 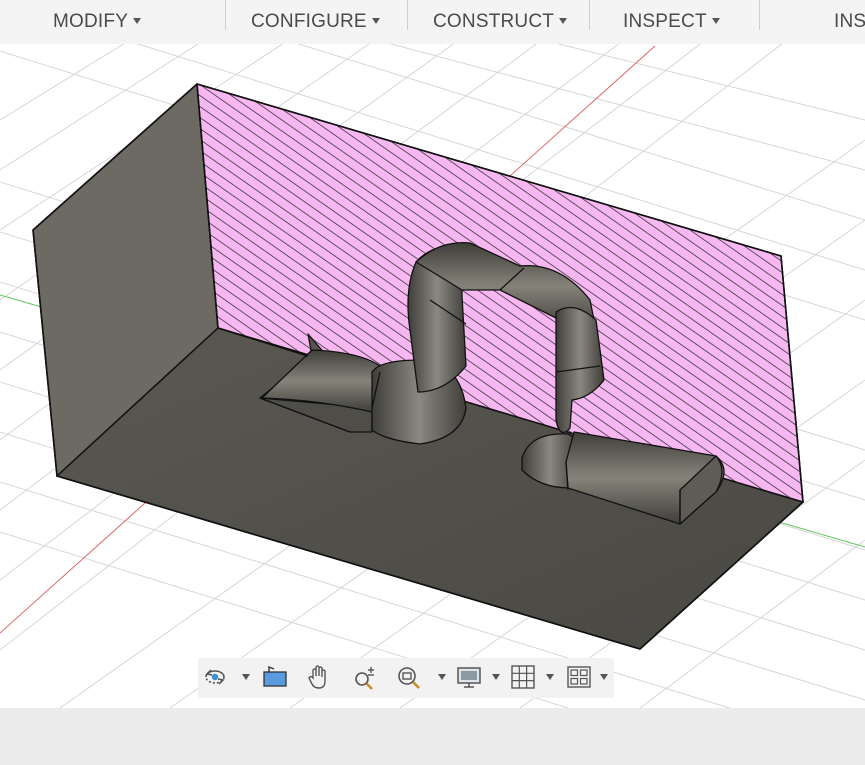 I want to click on grid-snaps-icon, so click(x=523, y=677).